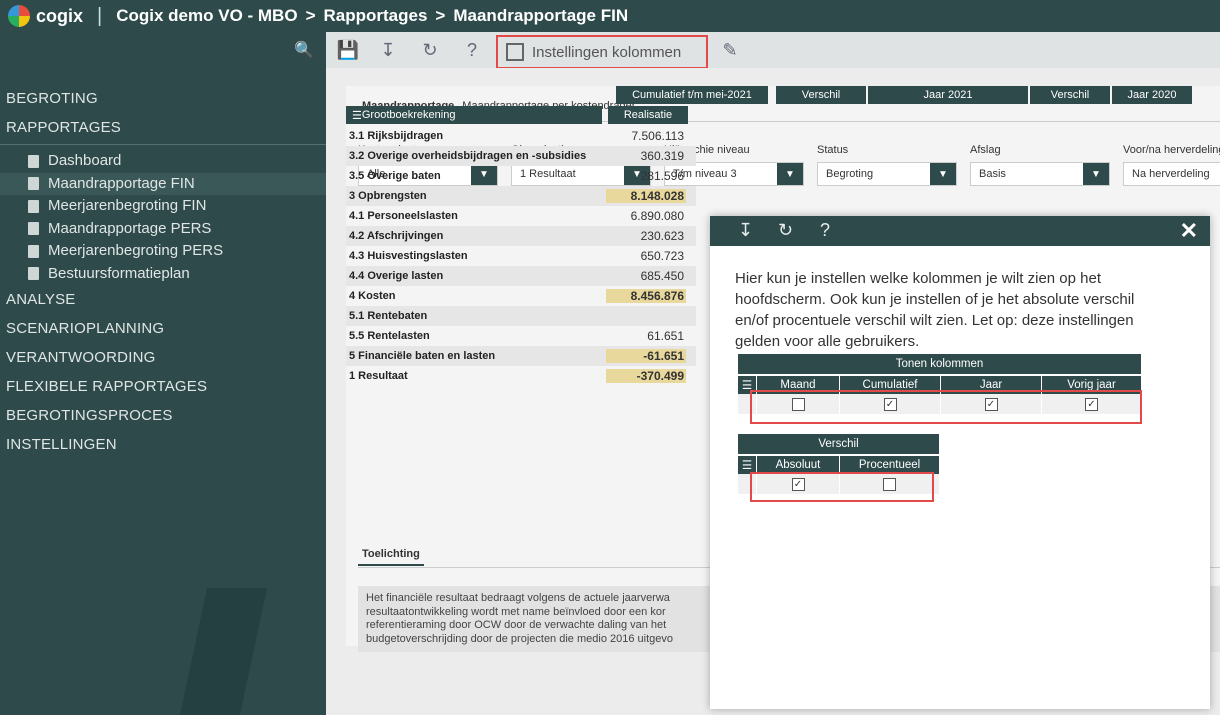 Image resolution: width=1220 pixels, height=715 pixels. I want to click on logo-mark, so click(19, 16).